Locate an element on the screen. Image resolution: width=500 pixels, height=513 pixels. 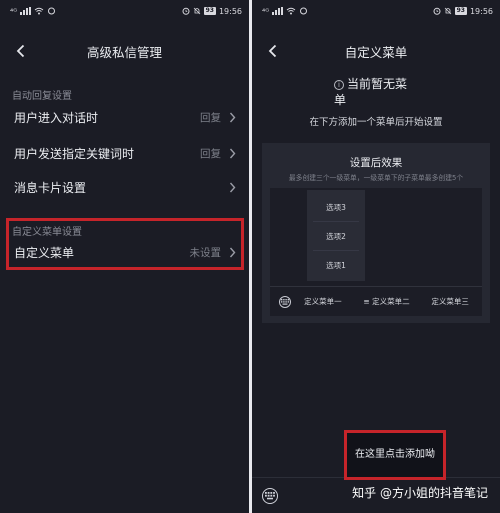
menu-tab: ≡ 定义菜单二 is located at coordinates (386, 301).